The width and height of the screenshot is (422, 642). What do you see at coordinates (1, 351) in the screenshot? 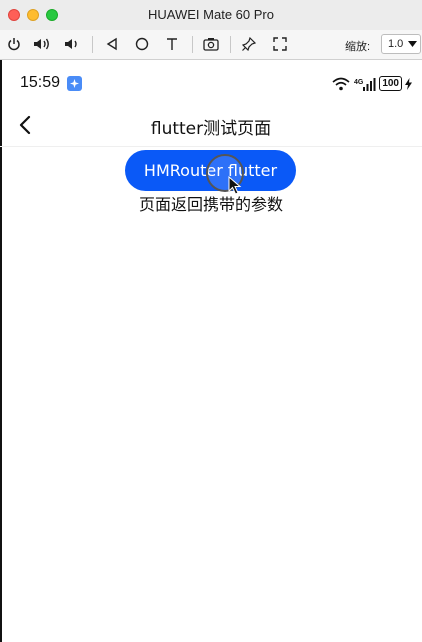
I see `device-frame-edge` at bounding box center [1, 351].